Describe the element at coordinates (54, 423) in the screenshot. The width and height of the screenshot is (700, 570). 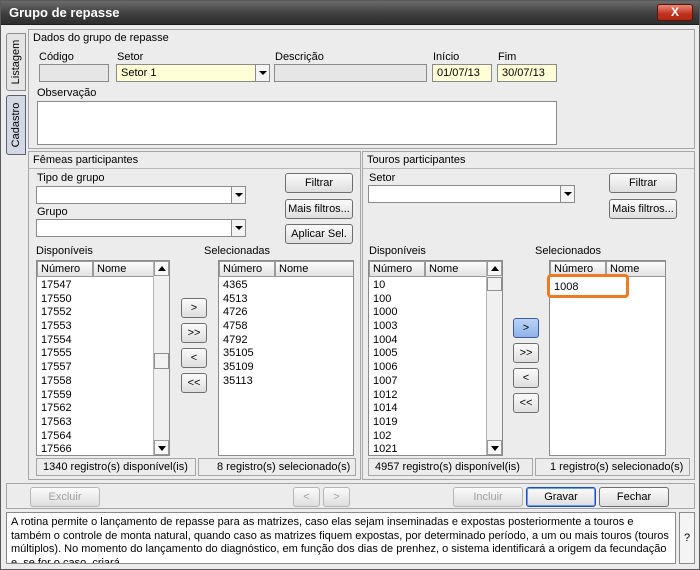
I see `list-item: 17563` at that location.